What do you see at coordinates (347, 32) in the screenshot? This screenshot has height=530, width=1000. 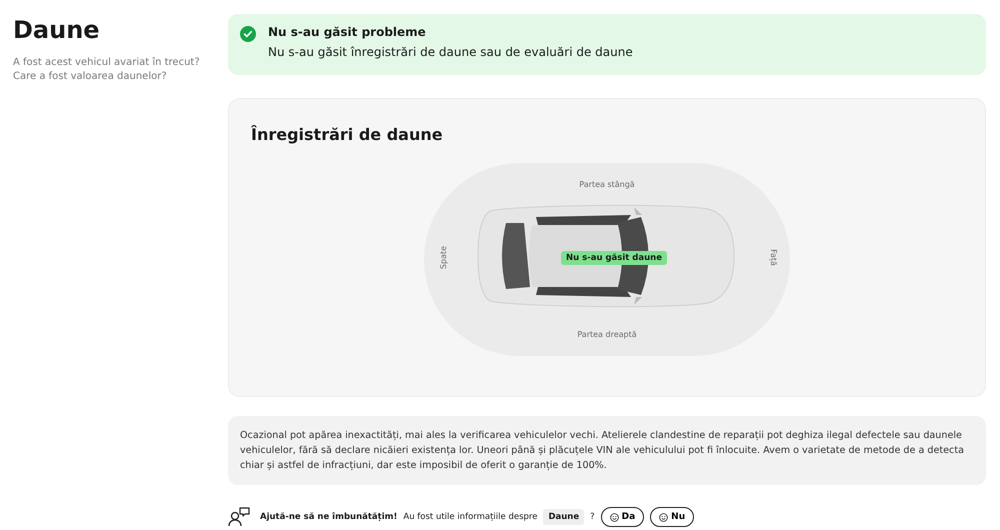 I see `status-title: Nu s-au găsit probleme` at bounding box center [347, 32].